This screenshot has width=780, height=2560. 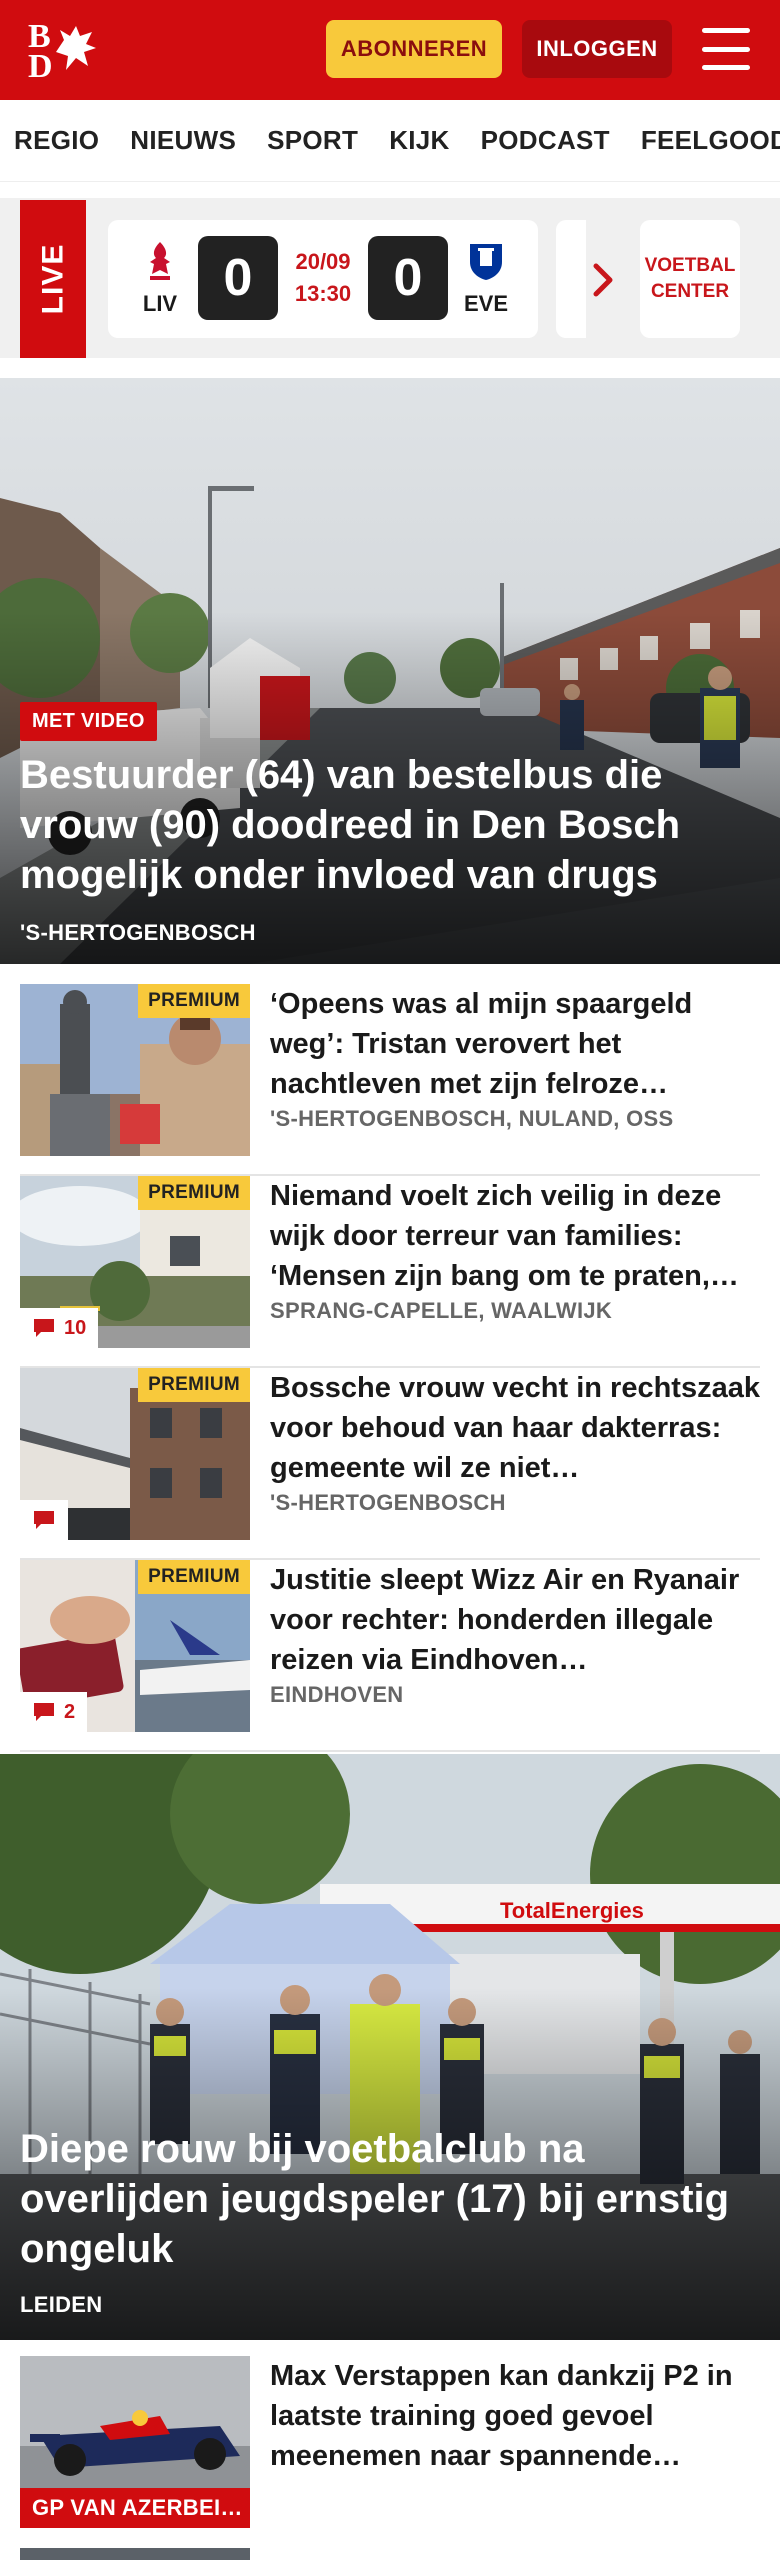 What do you see at coordinates (337, 1694) in the screenshot?
I see `article-location: EINDHOVEN` at bounding box center [337, 1694].